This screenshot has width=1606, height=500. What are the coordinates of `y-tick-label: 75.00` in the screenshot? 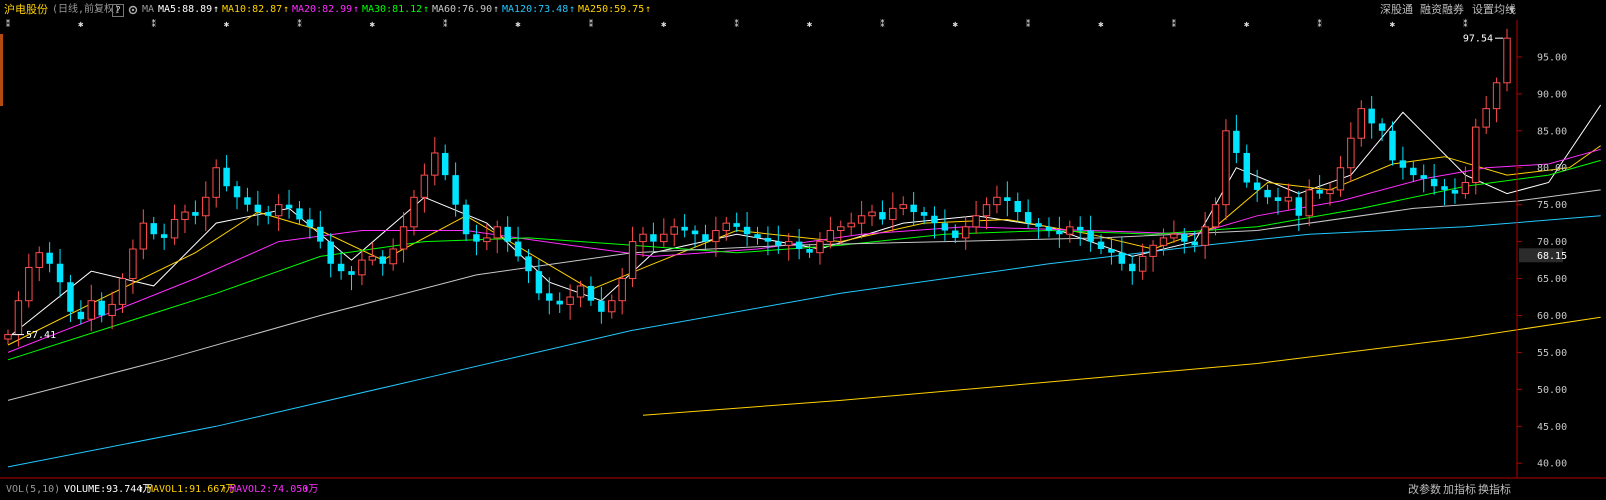 It's located at (1552, 205).